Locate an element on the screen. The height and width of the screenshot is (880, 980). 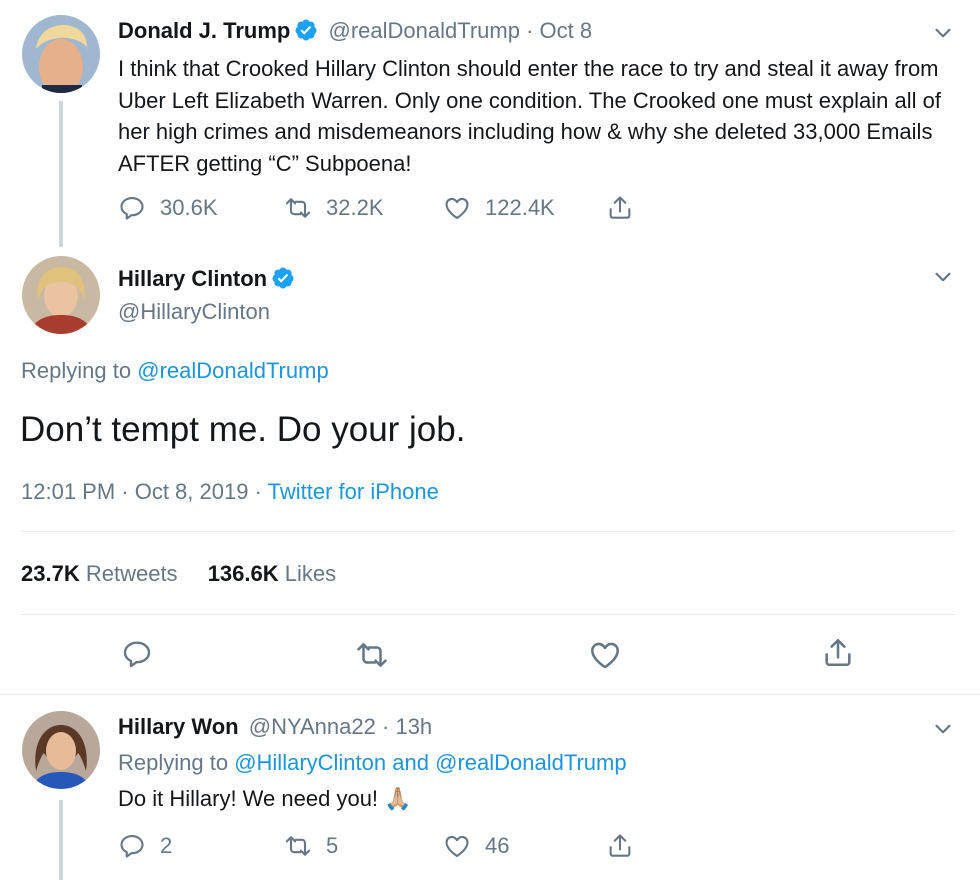
retweets-count: 23.7K is located at coordinates (50, 573).